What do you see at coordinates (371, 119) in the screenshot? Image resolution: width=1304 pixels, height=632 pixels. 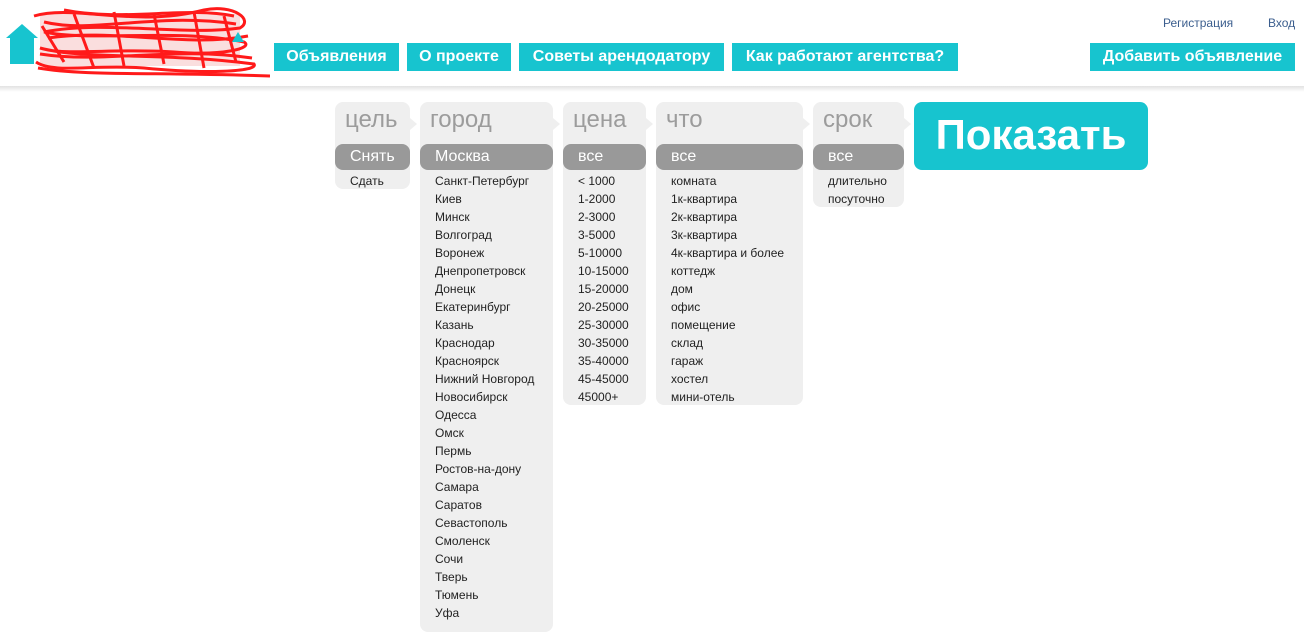 I see `filter-goal-title: цель` at bounding box center [371, 119].